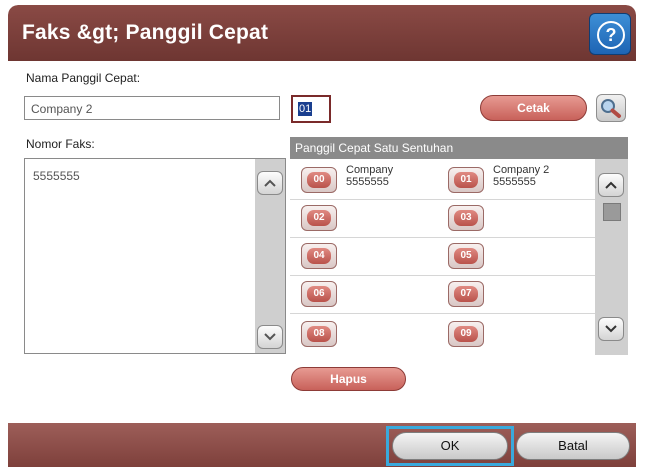 The height and width of the screenshot is (472, 645). I want to click on speed-dial-slot-05: 05, so click(466, 256).